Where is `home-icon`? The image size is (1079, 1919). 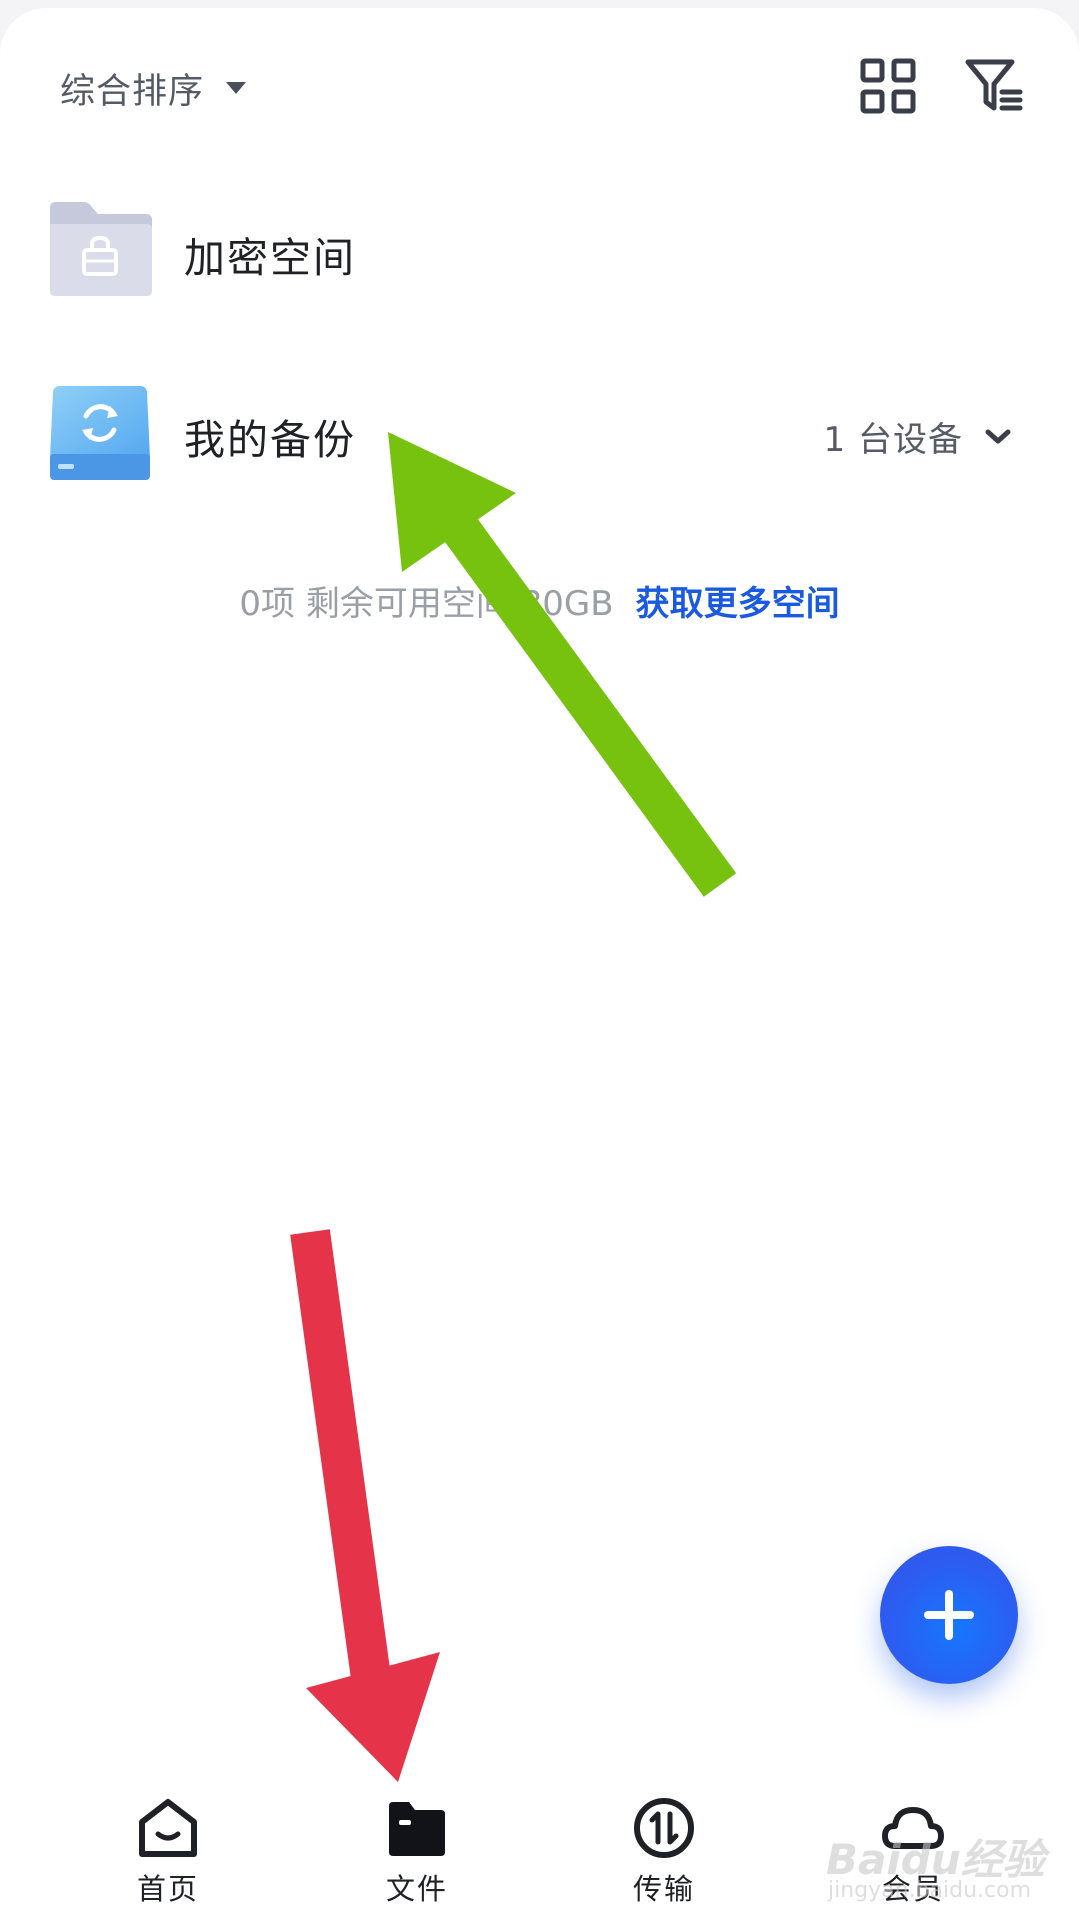 home-icon is located at coordinates (168, 1828).